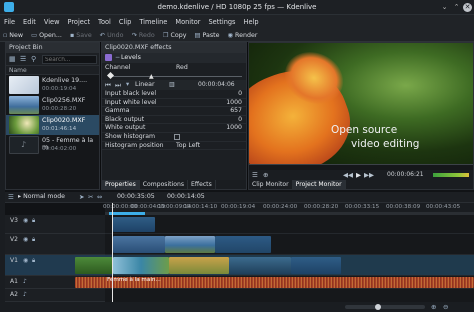 Image resolution: width=474 pixels, height=312 pixels. I want to click on menu-tool: Tool, so click(104, 22).